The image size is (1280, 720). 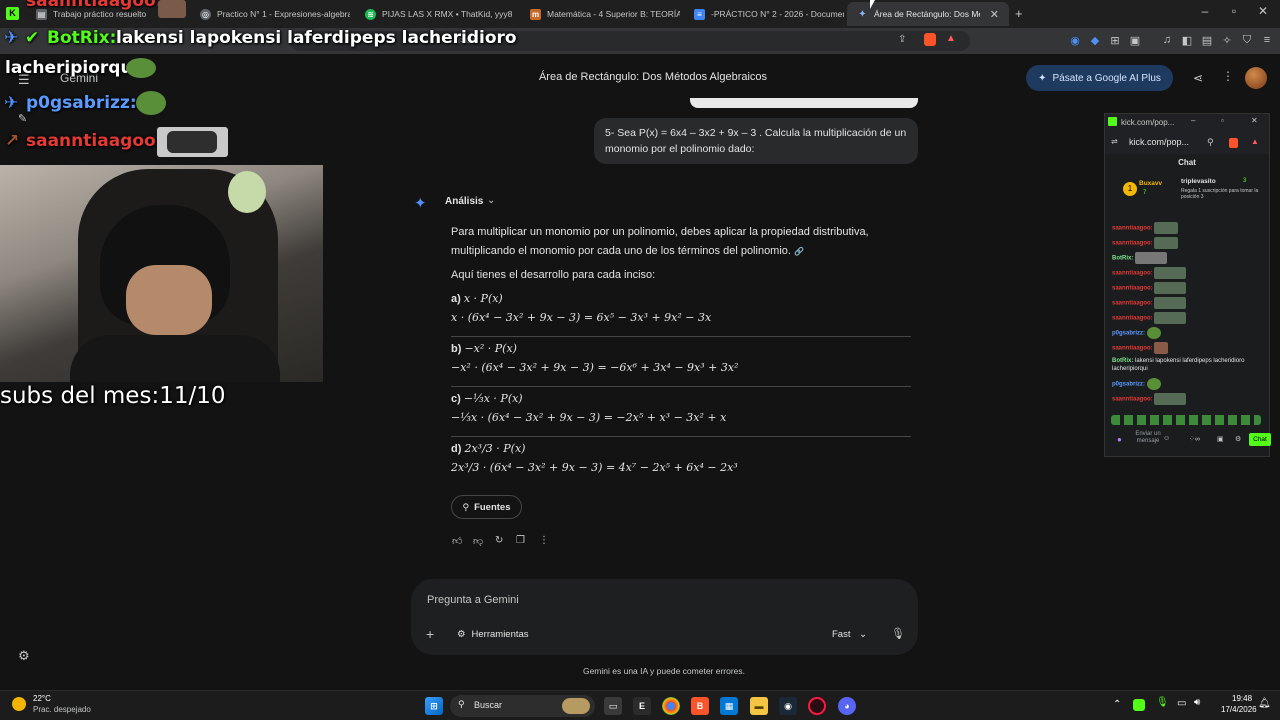 I want to click on weather-icon, so click(x=19, y=704).